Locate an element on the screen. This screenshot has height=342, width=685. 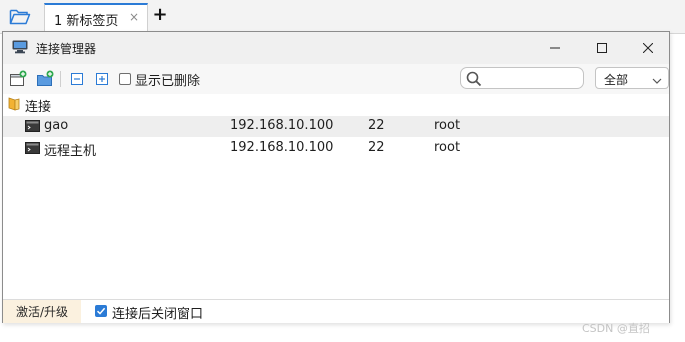
dialog-title: 连接管理器 is located at coordinates (66, 49).